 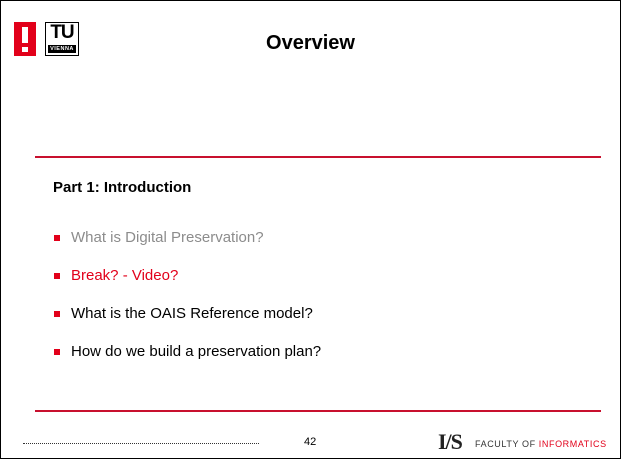 What do you see at coordinates (572, 444) in the screenshot?
I see `faculty-highlight: INFORMATICS` at bounding box center [572, 444].